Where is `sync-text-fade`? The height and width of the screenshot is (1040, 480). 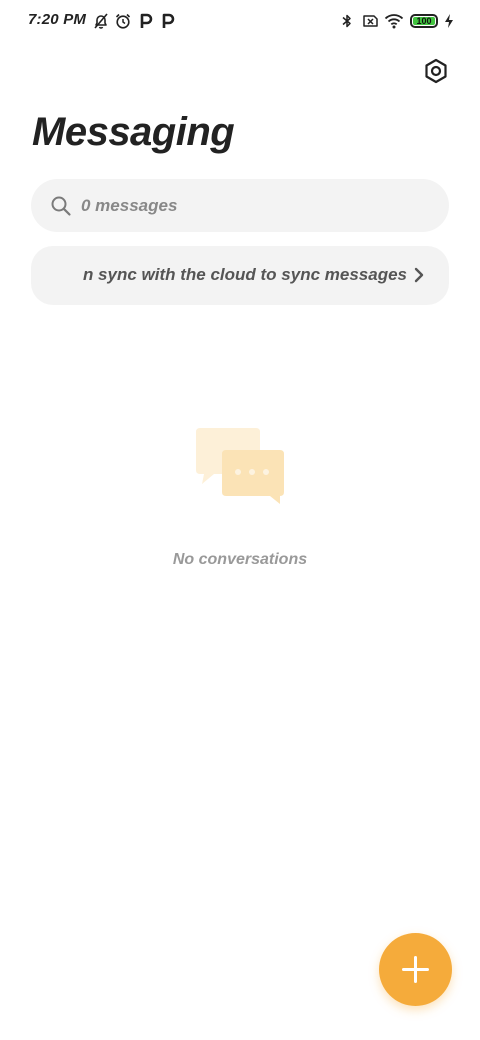 sync-text-fade is located at coordinates (66, 275).